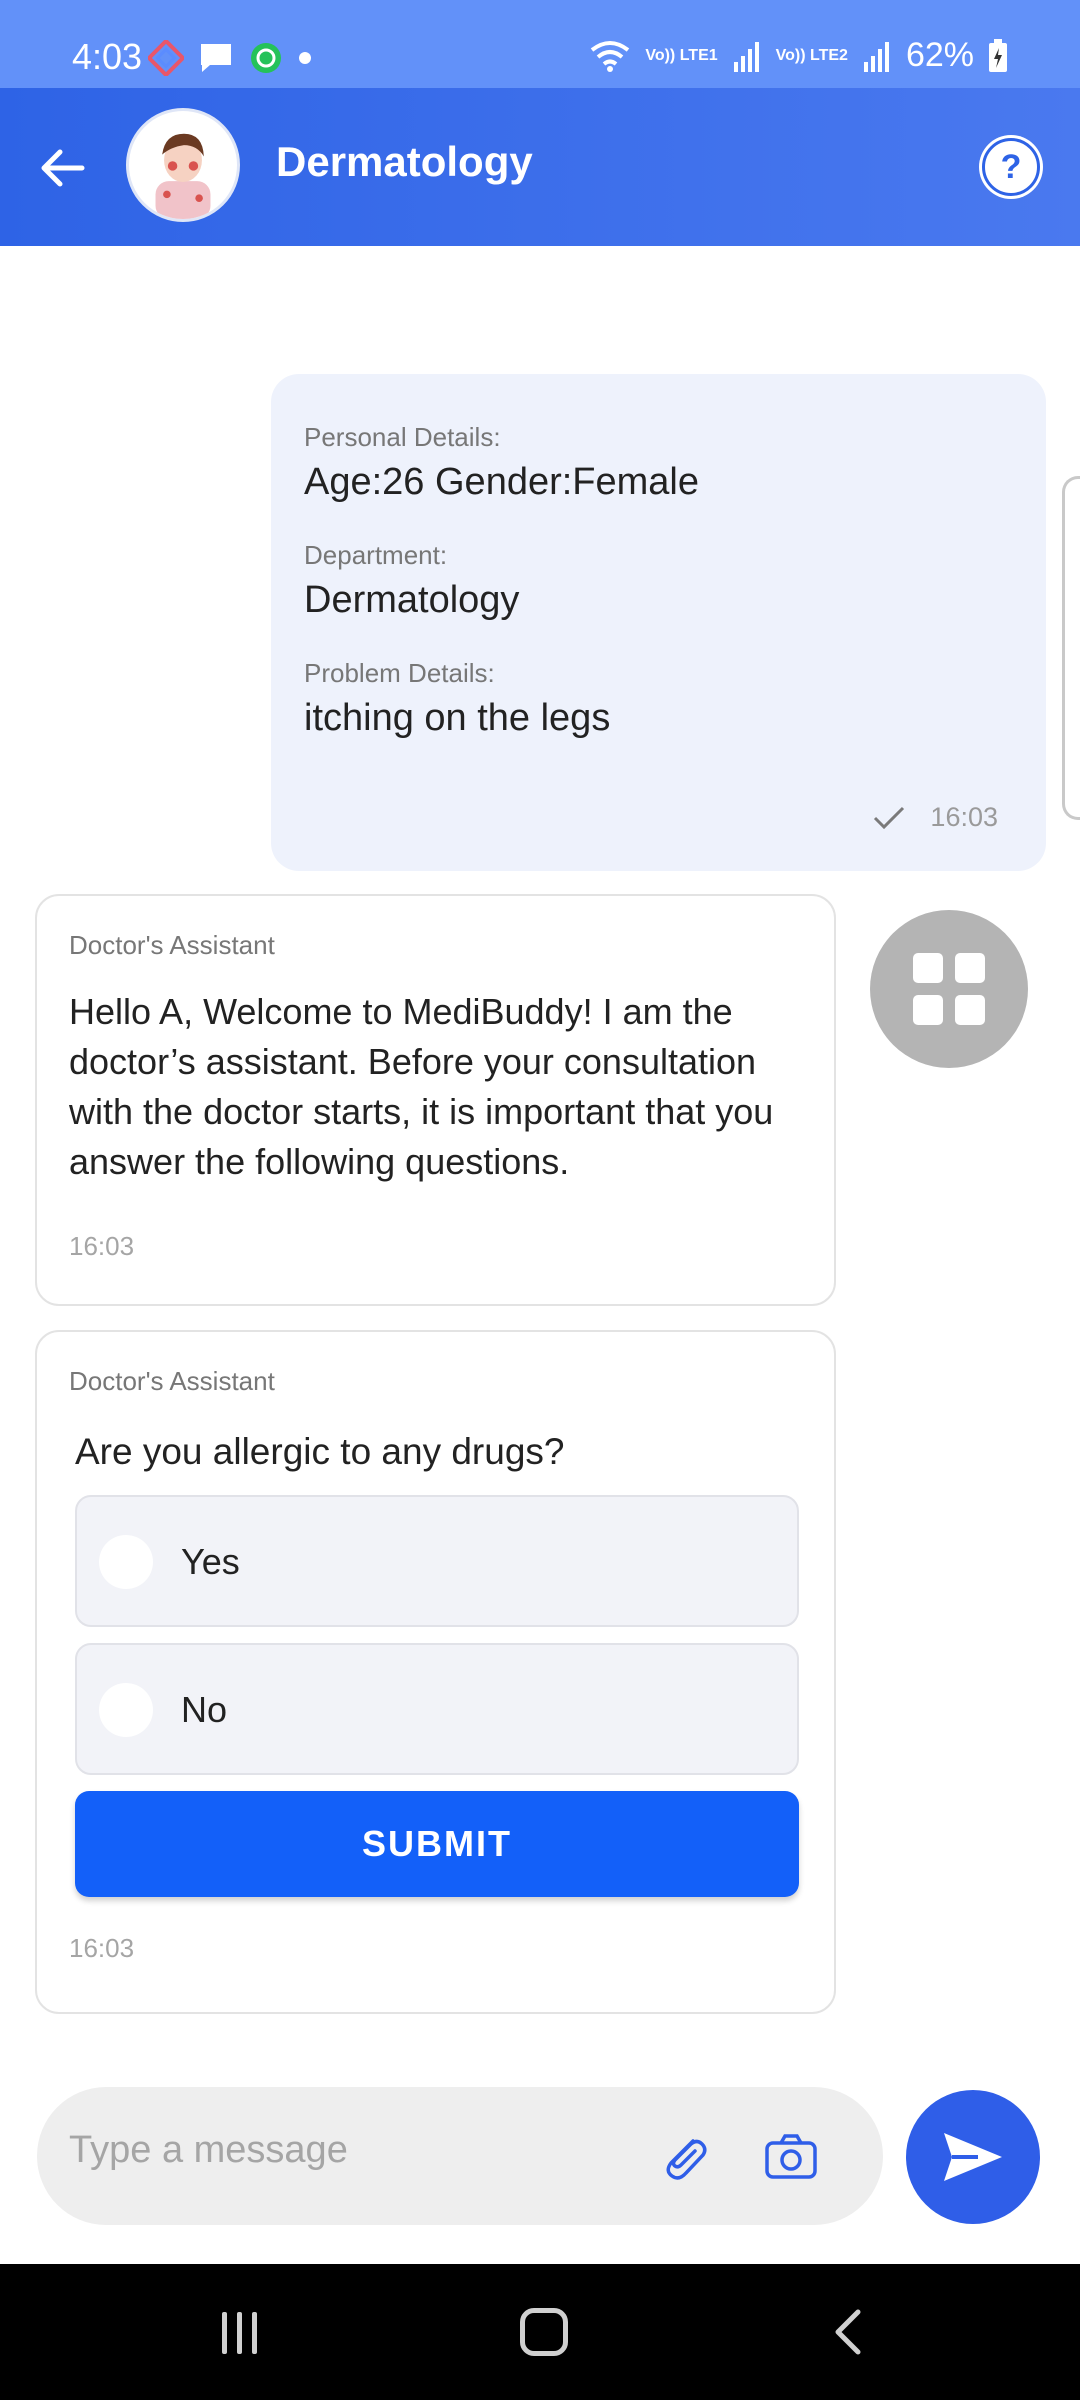  I want to click on status-time: 4:03, so click(107, 56).